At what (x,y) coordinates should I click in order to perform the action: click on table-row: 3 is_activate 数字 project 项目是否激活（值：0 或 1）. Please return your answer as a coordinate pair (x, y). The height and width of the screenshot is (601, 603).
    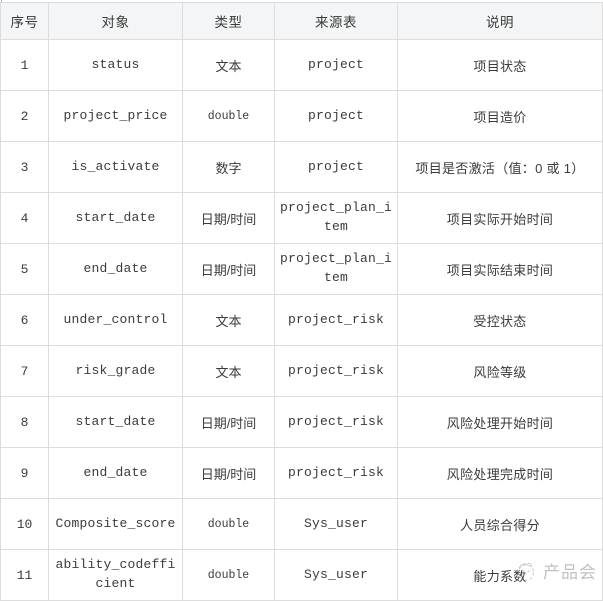
    Looking at the image, I should click on (301, 167).